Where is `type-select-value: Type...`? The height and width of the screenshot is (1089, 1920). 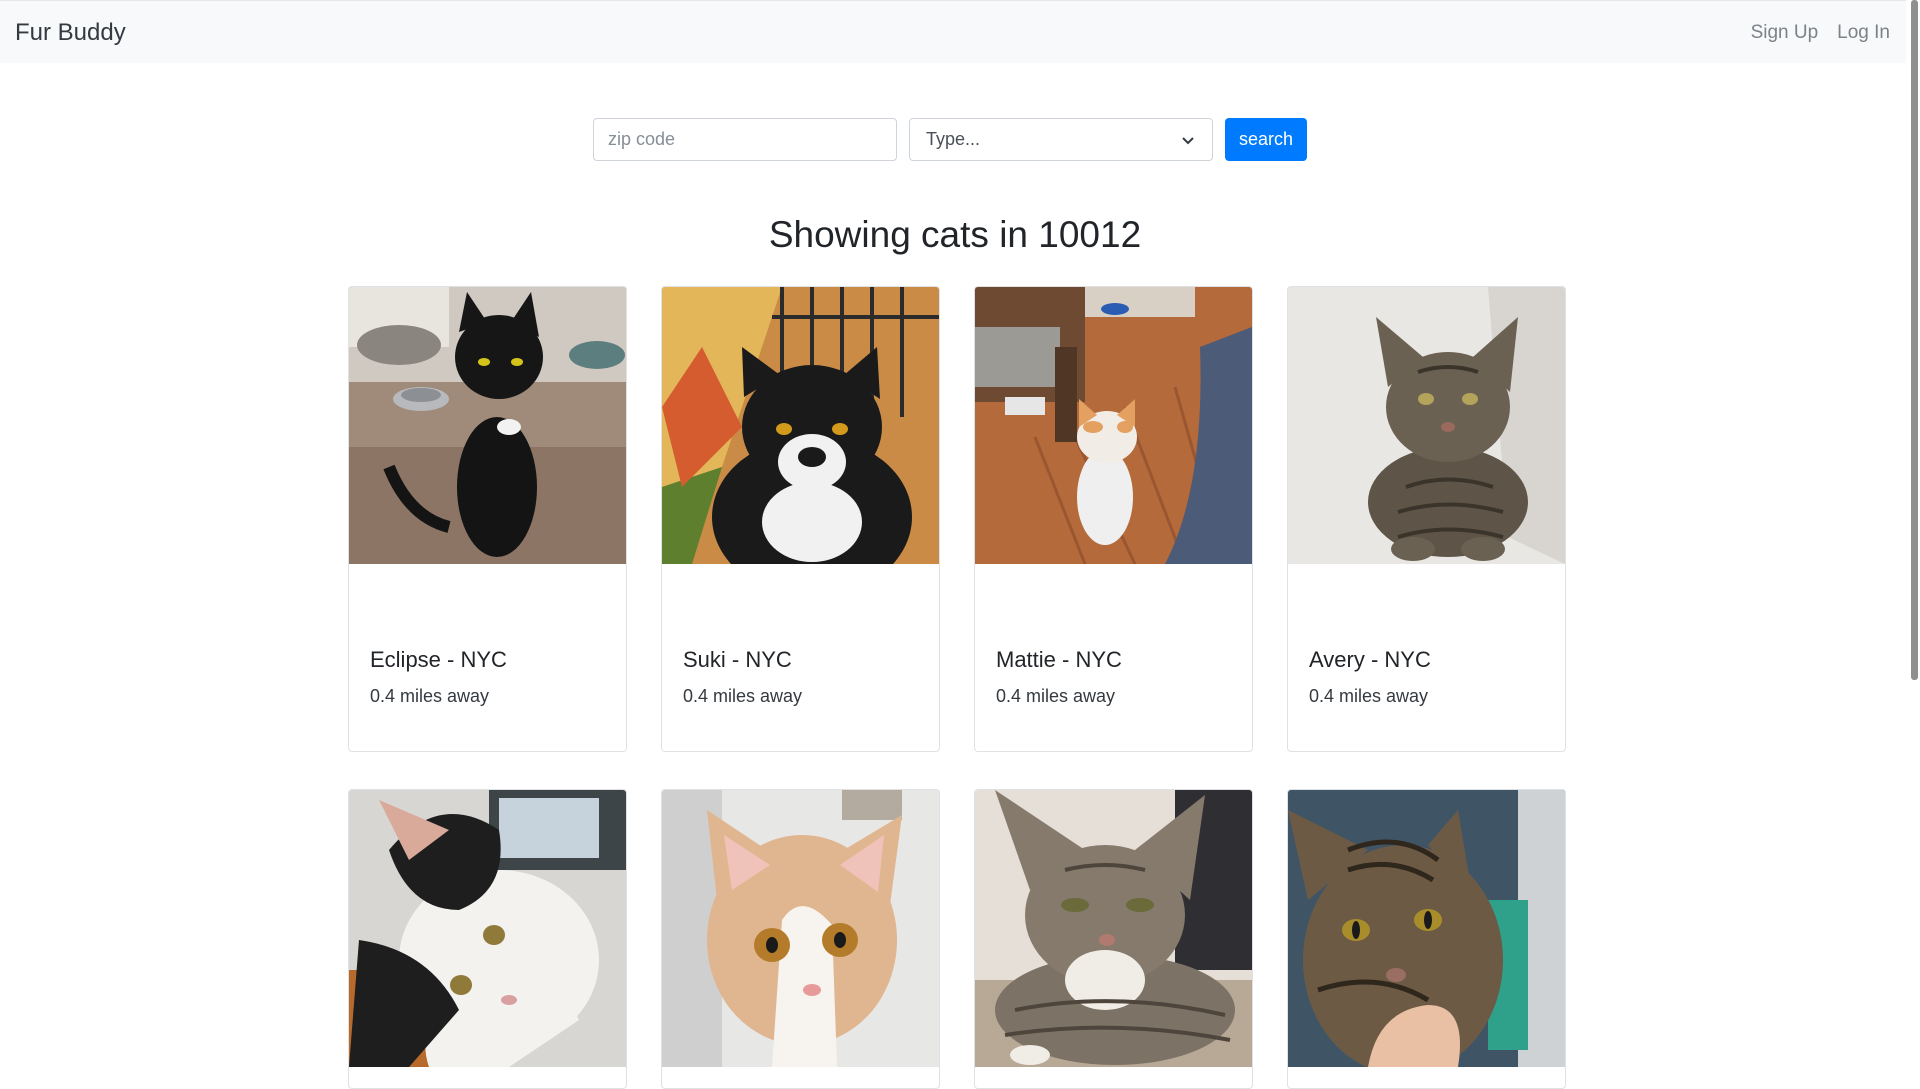 type-select-value: Type... is located at coordinates (953, 139).